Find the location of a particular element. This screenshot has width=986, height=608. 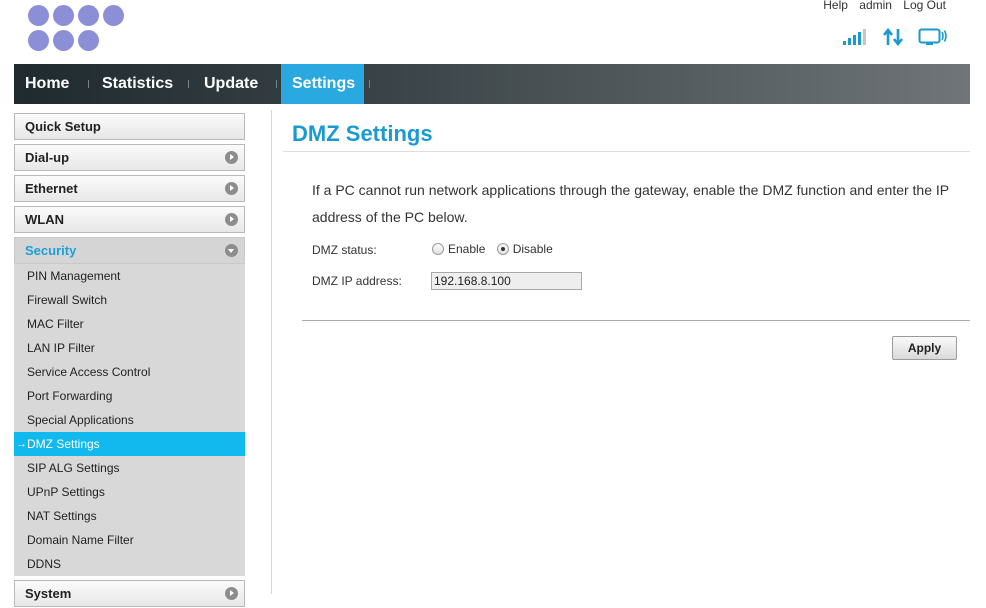

header-links: Help admin Log Out is located at coordinates (880, 6).